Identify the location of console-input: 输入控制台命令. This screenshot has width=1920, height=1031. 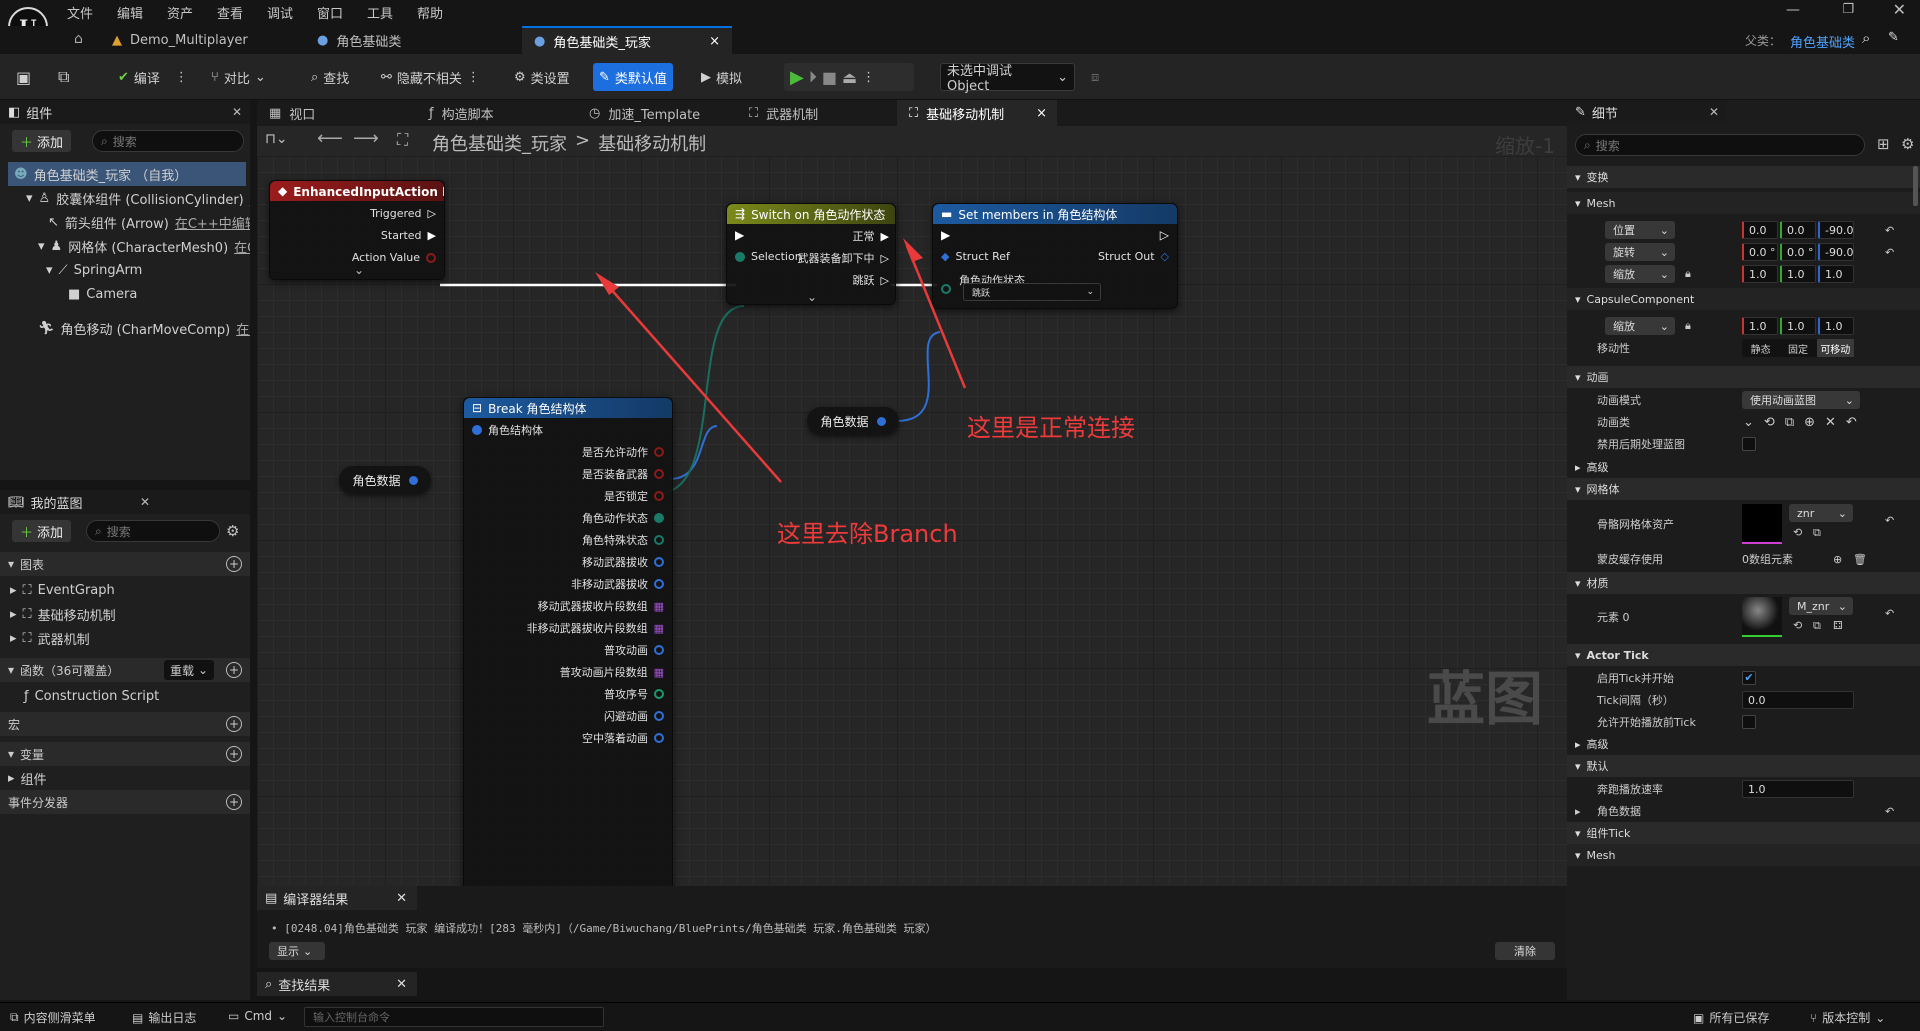
(454, 1017).